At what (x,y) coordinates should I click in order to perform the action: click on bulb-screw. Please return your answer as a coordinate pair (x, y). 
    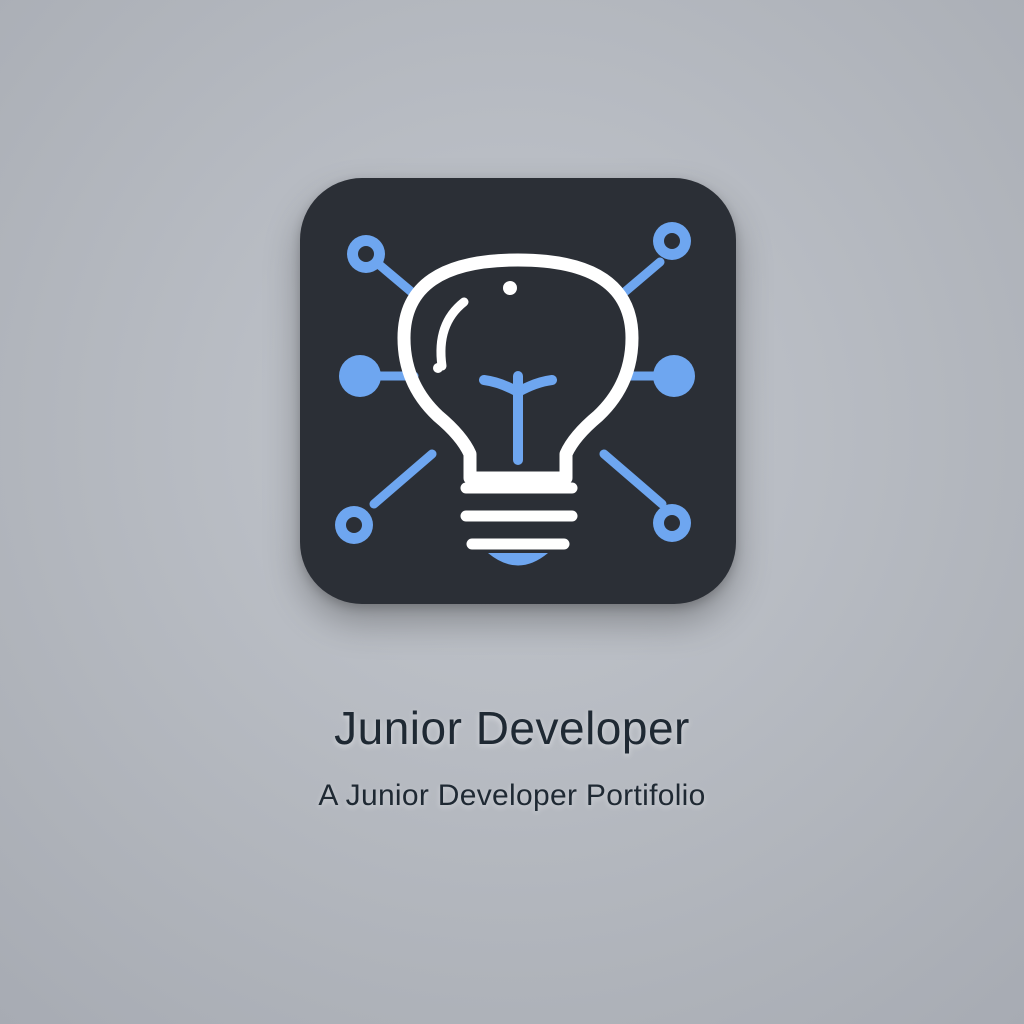
    Looking at the image, I should click on (519, 516).